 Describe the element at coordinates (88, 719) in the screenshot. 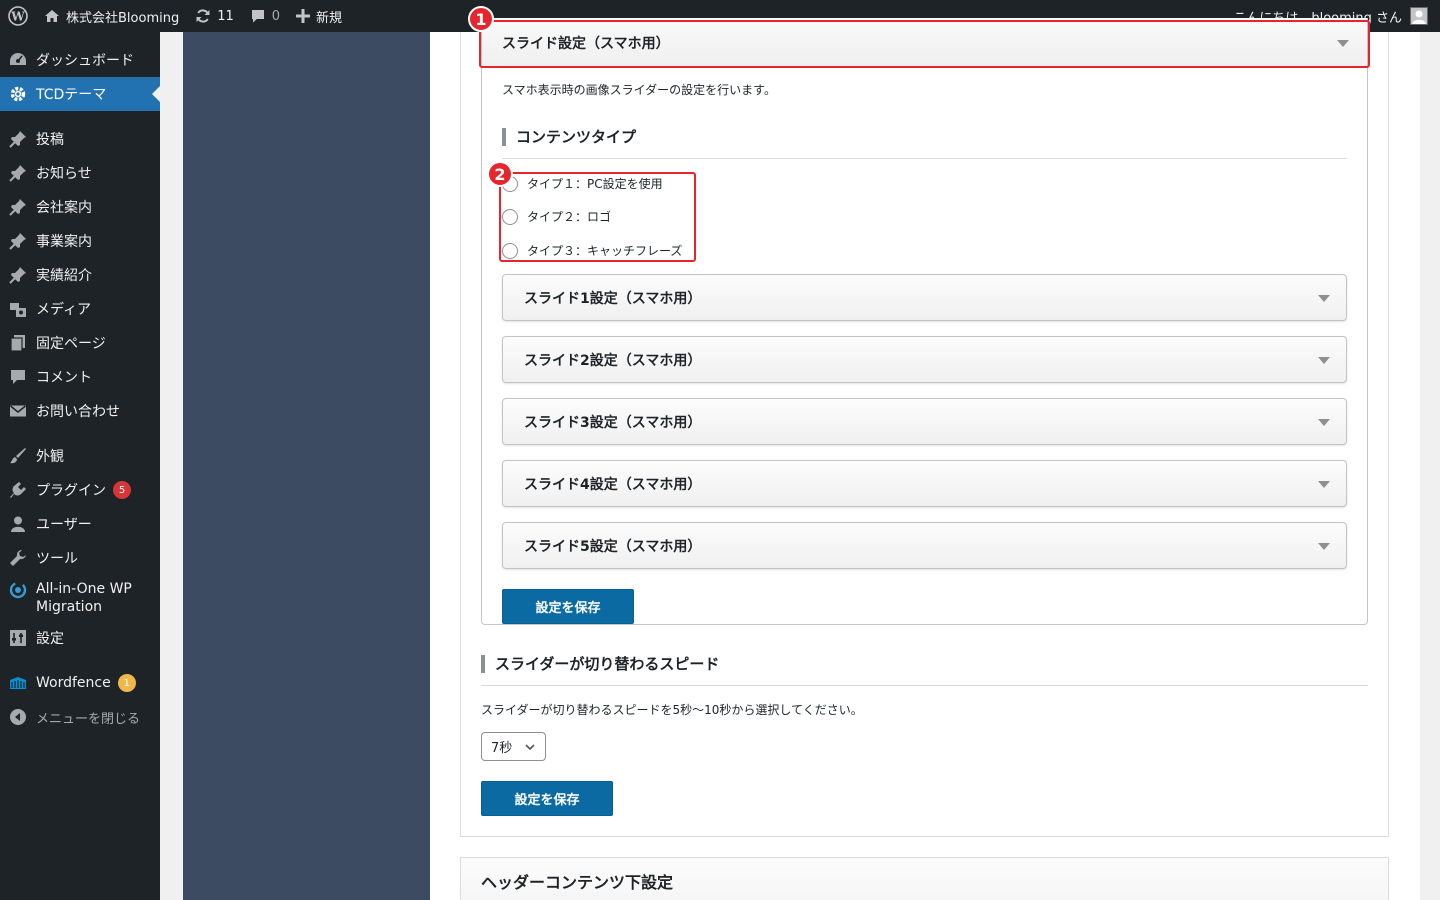

I see `sidebar-item-label: メニューを閉じる` at that location.